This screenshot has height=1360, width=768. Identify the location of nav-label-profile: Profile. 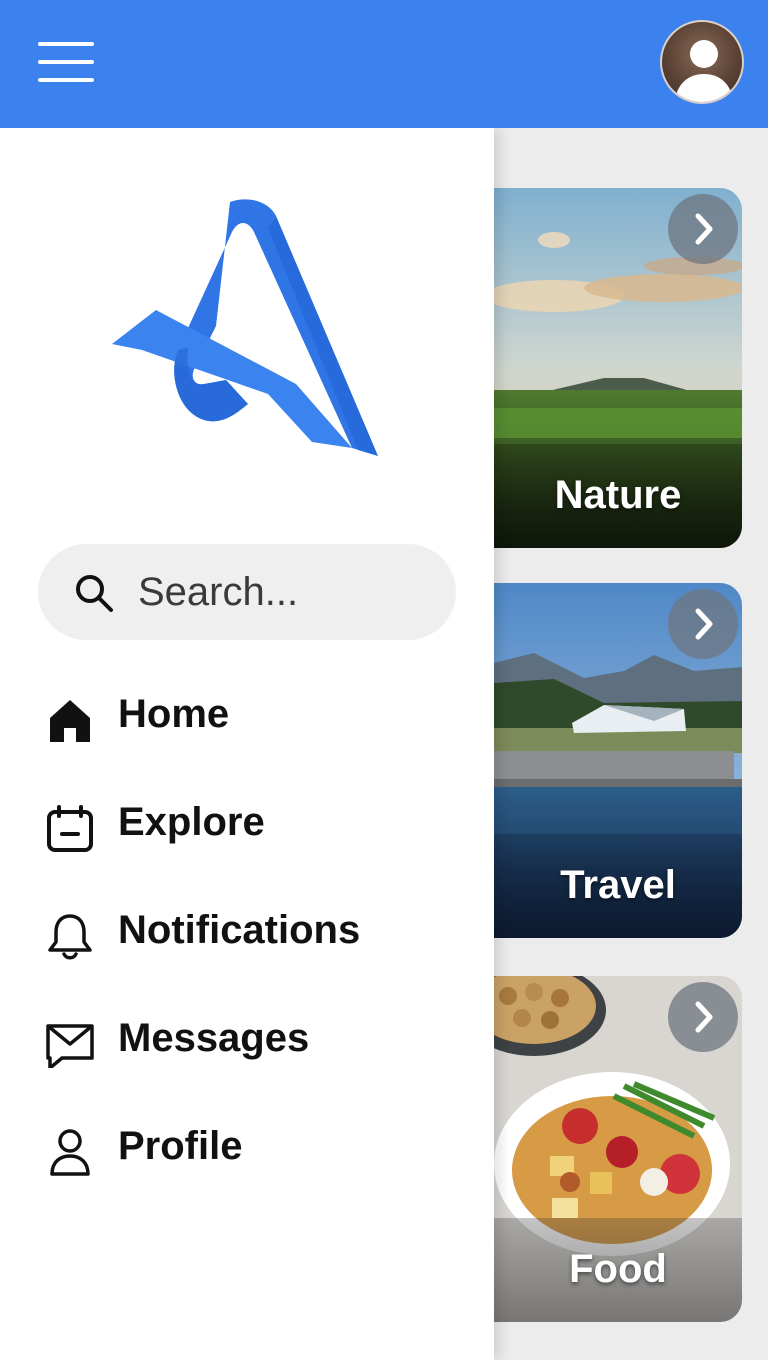
(180, 1146).